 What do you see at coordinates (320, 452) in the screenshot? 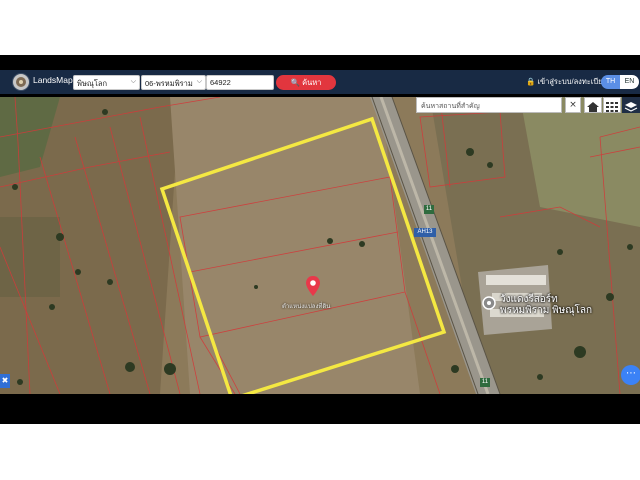
I see `letterbox-bottom` at bounding box center [320, 452].